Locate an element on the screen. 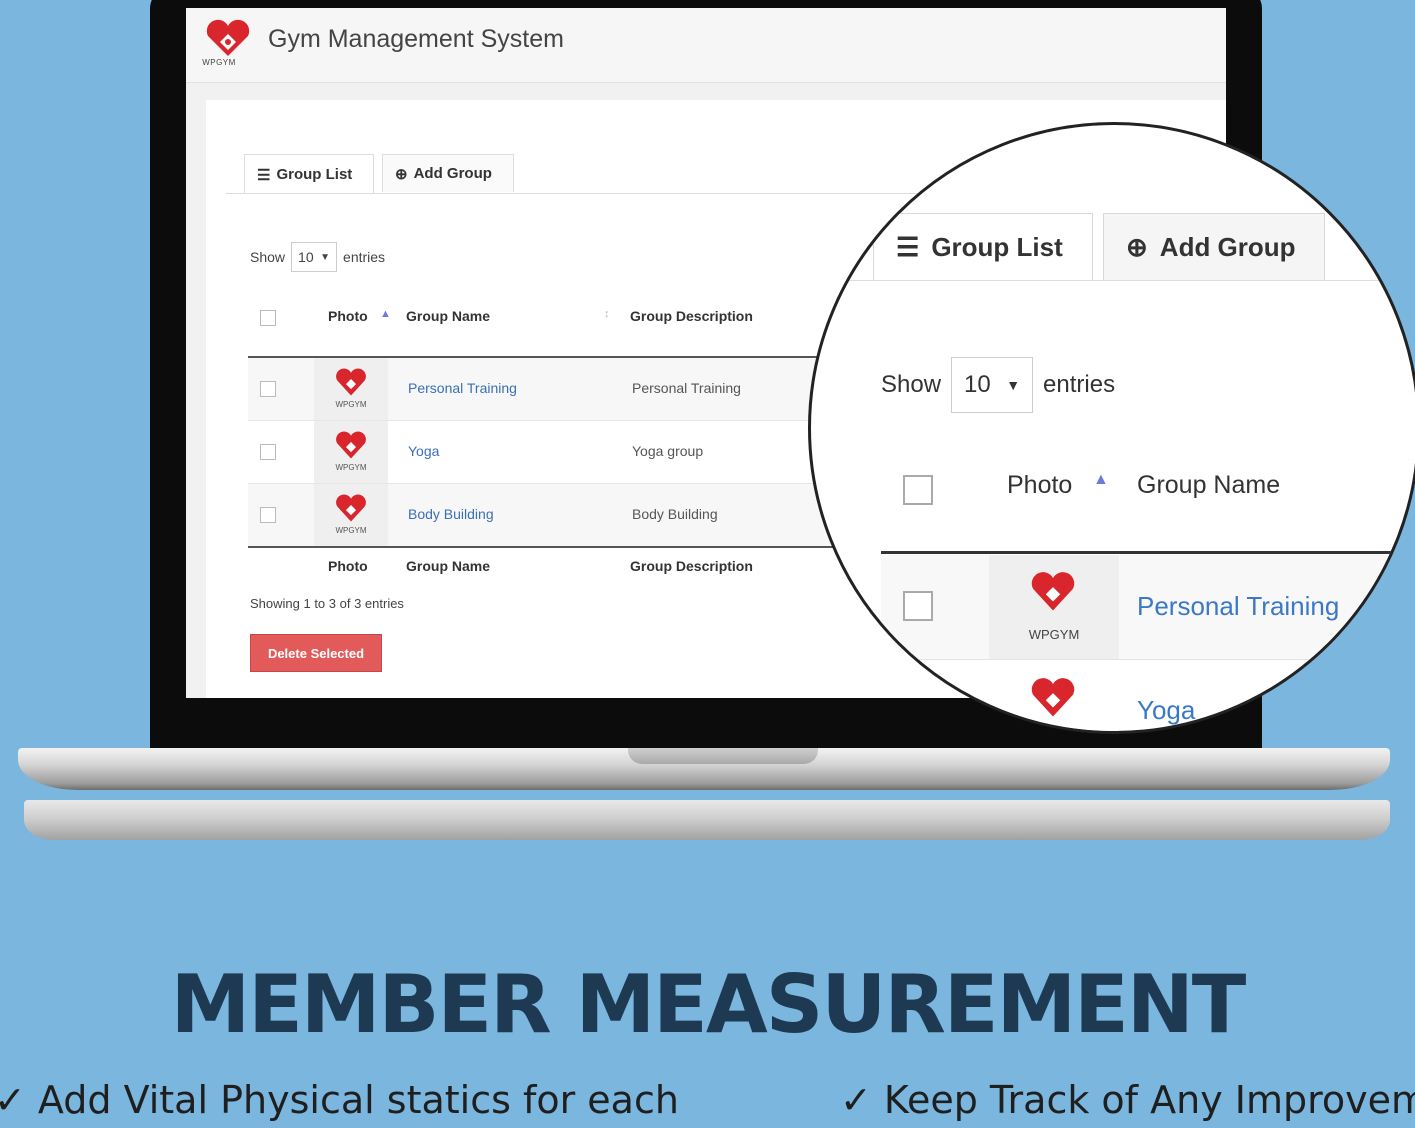  zoom-table-row: Yoga is located at coordinates (1148, 696).